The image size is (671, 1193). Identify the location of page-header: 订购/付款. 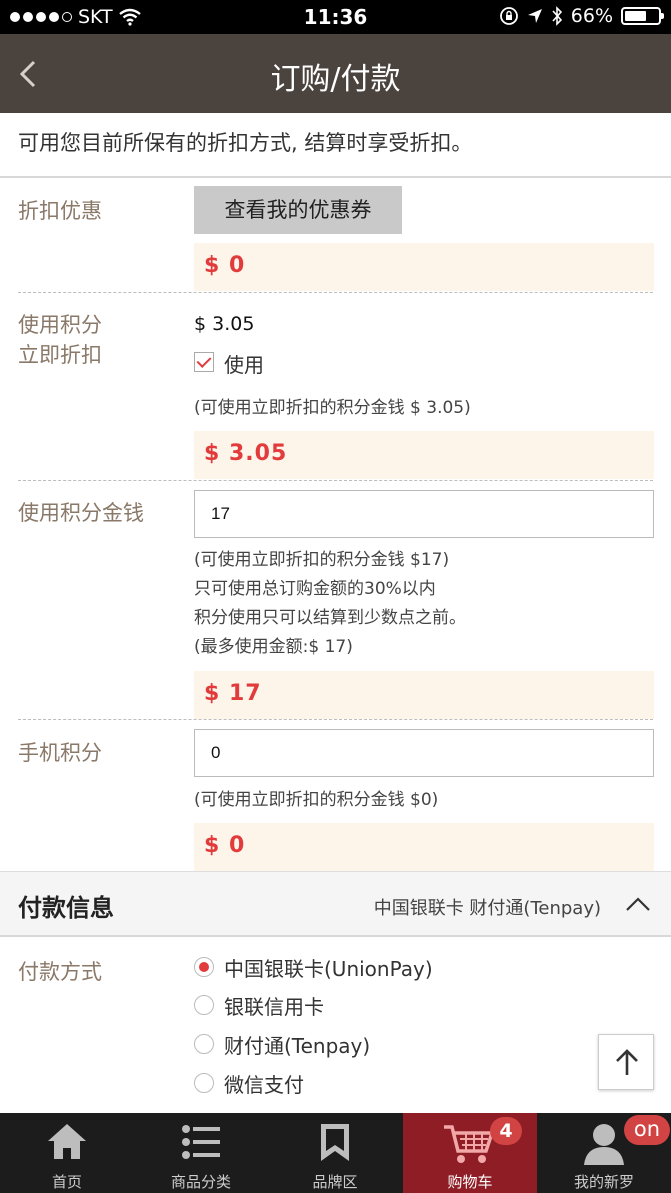
(335, 73).